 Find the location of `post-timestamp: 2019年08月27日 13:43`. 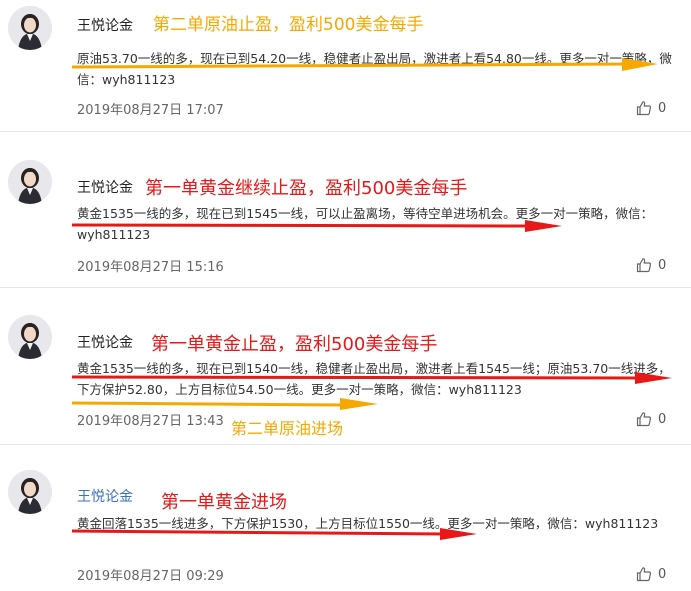

post-timestamp: 2019年08月27日 13:43 is located at coordinates (150, 421).